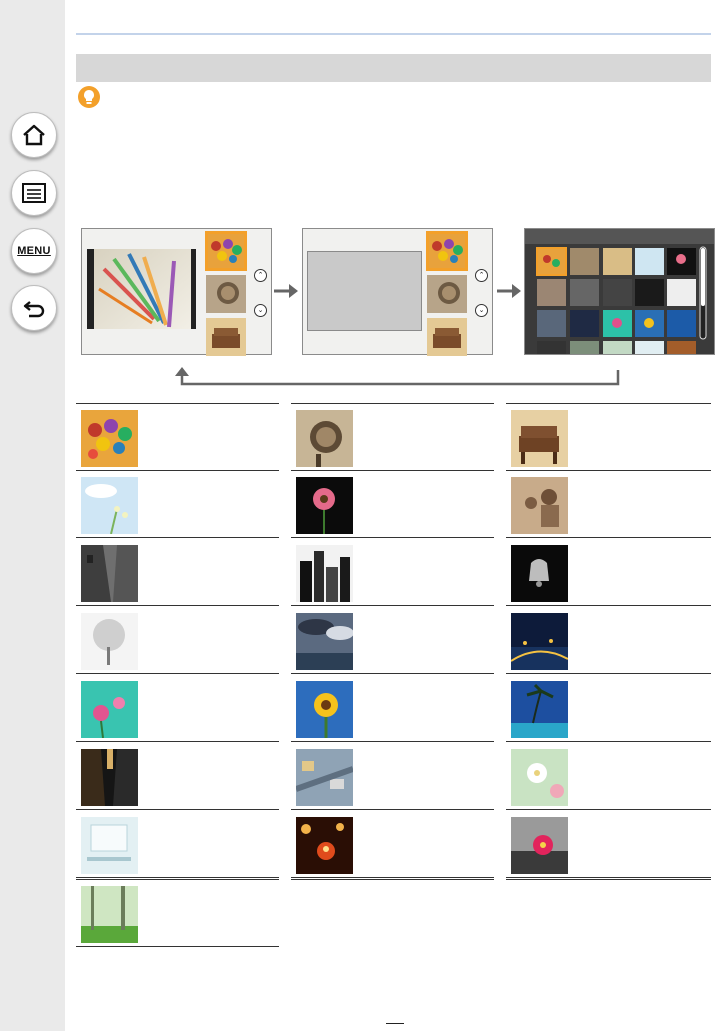 Image resolution: width=725 pixels, height=1031 pixels. What do you see at coordinates (109, 573) in the screenshot?
I see `street-photo` at bounding box center [109, 573].